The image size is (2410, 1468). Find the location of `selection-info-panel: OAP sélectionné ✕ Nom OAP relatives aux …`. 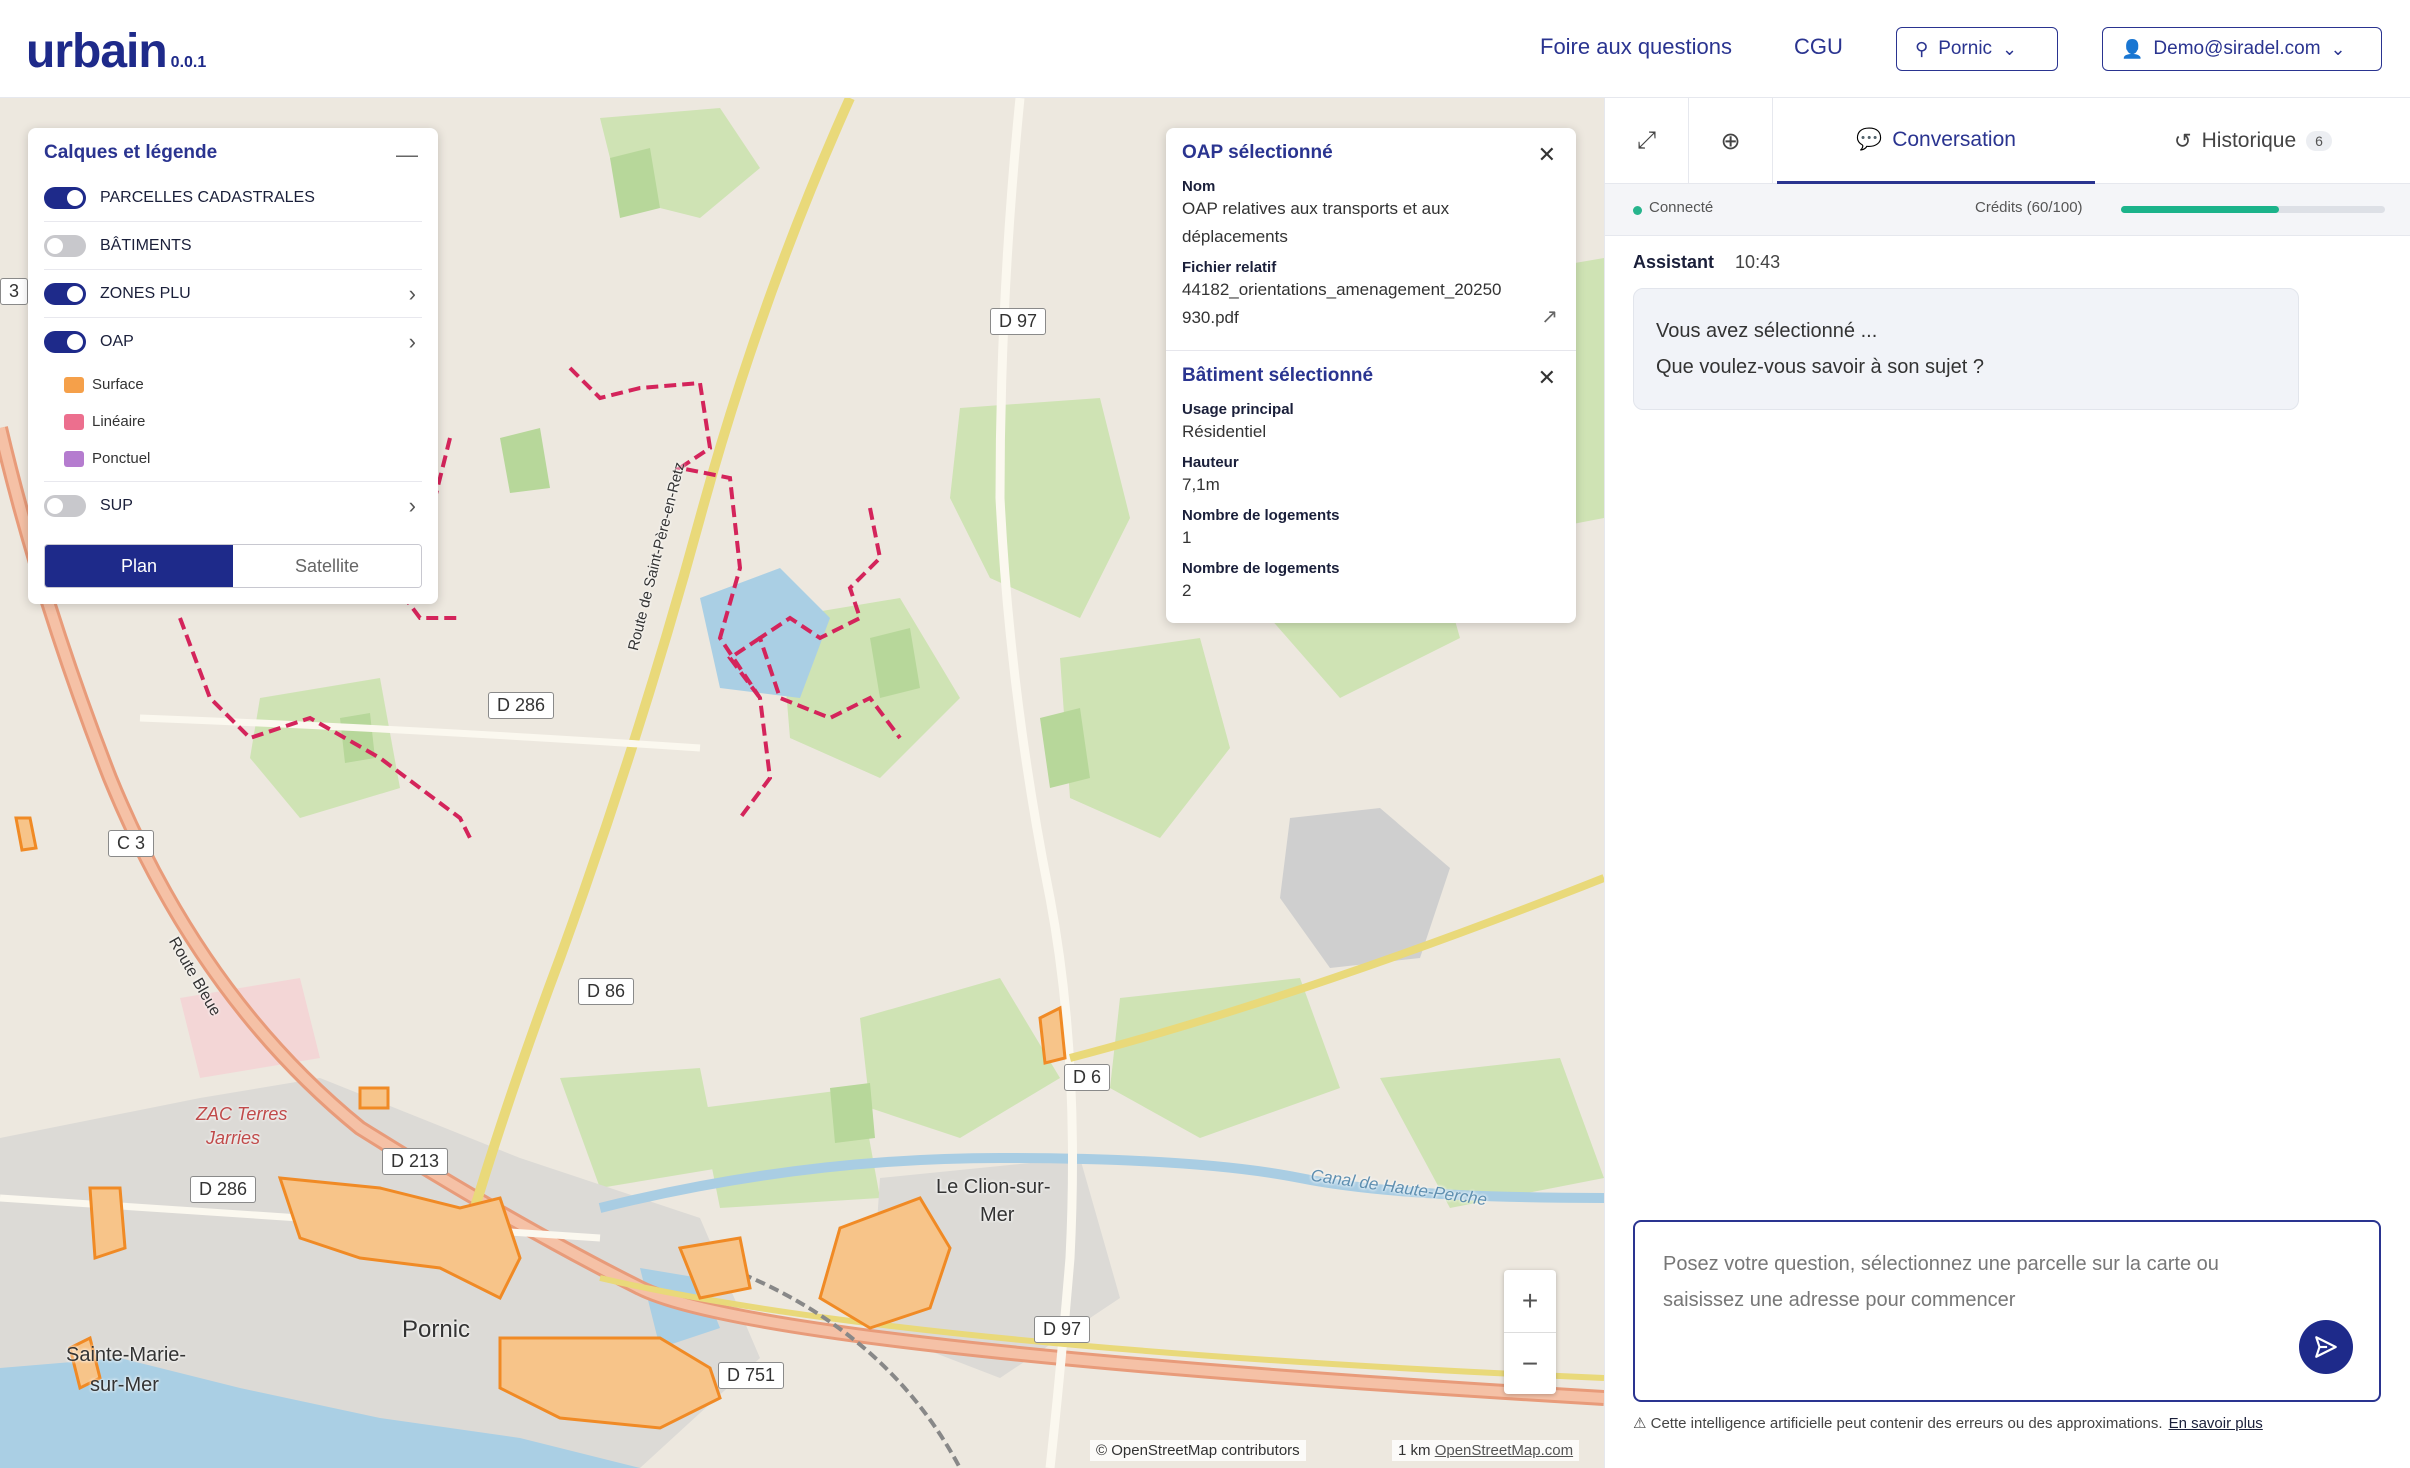

selection-info-panel: OAP sélectionné ✕ Nom OAP relatives aux … is located at coordinates (1371, 375).